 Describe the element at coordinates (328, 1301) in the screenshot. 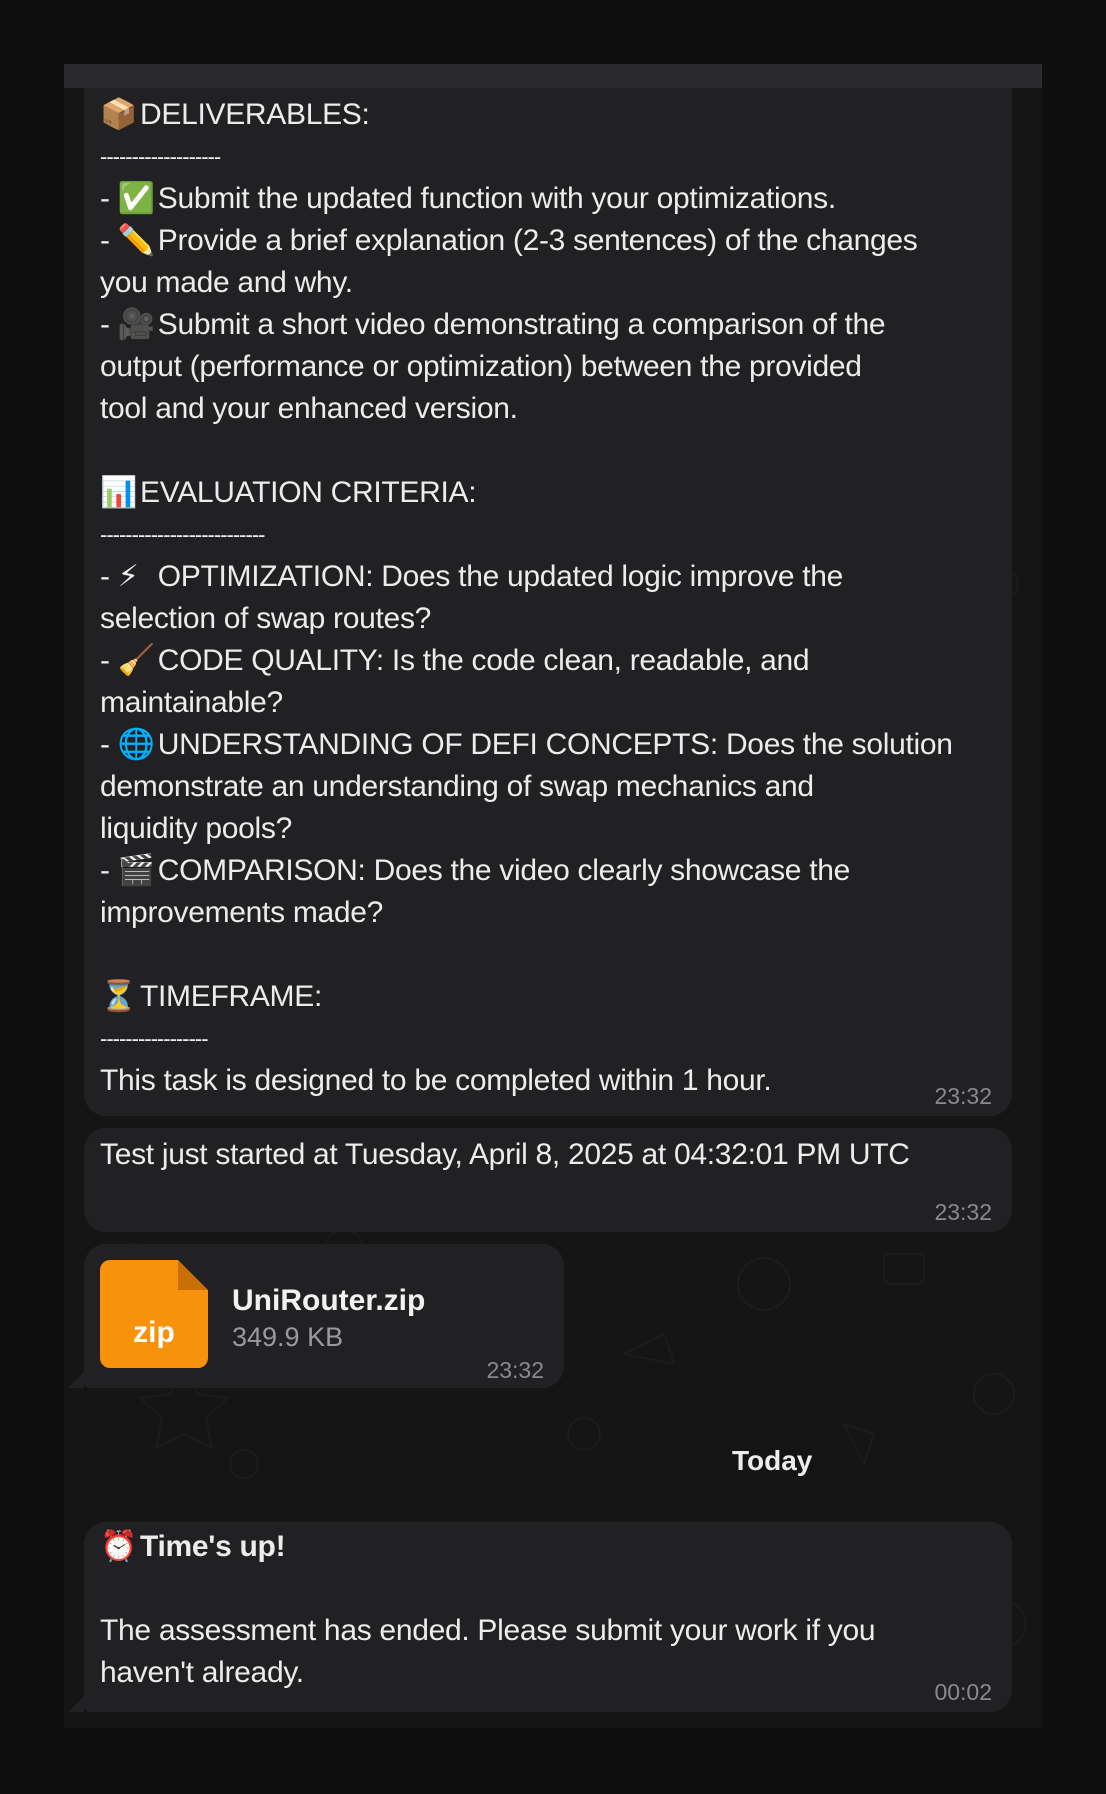

I see `file-name: UniRouter.zip` at that location.